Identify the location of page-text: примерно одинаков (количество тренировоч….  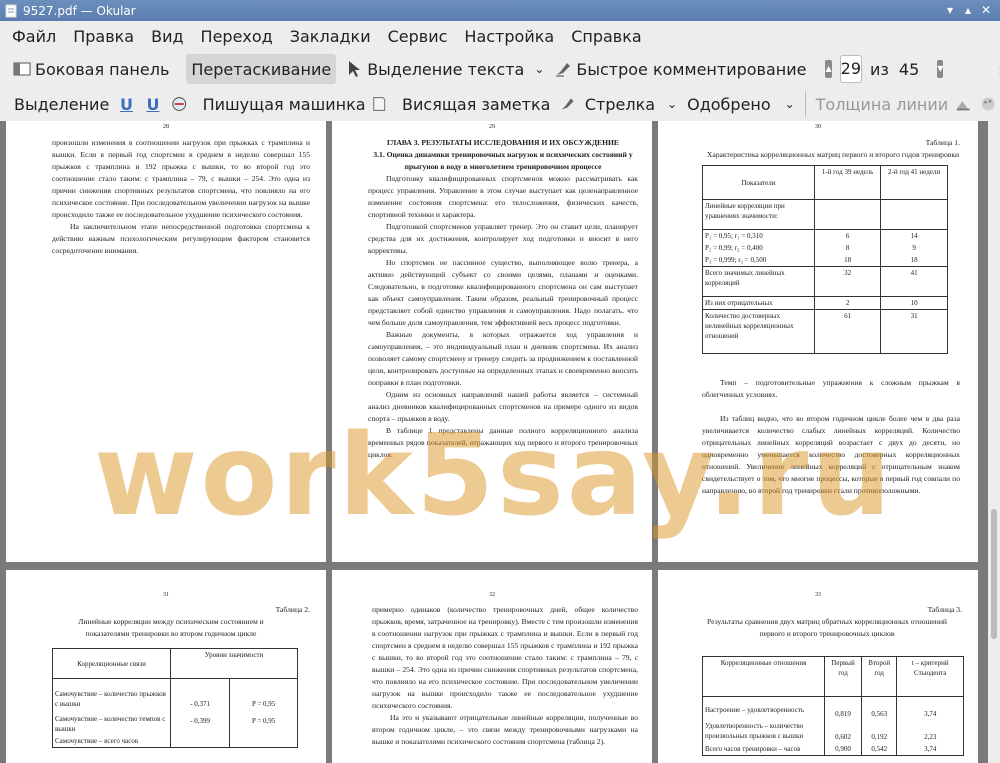
(505, 676).